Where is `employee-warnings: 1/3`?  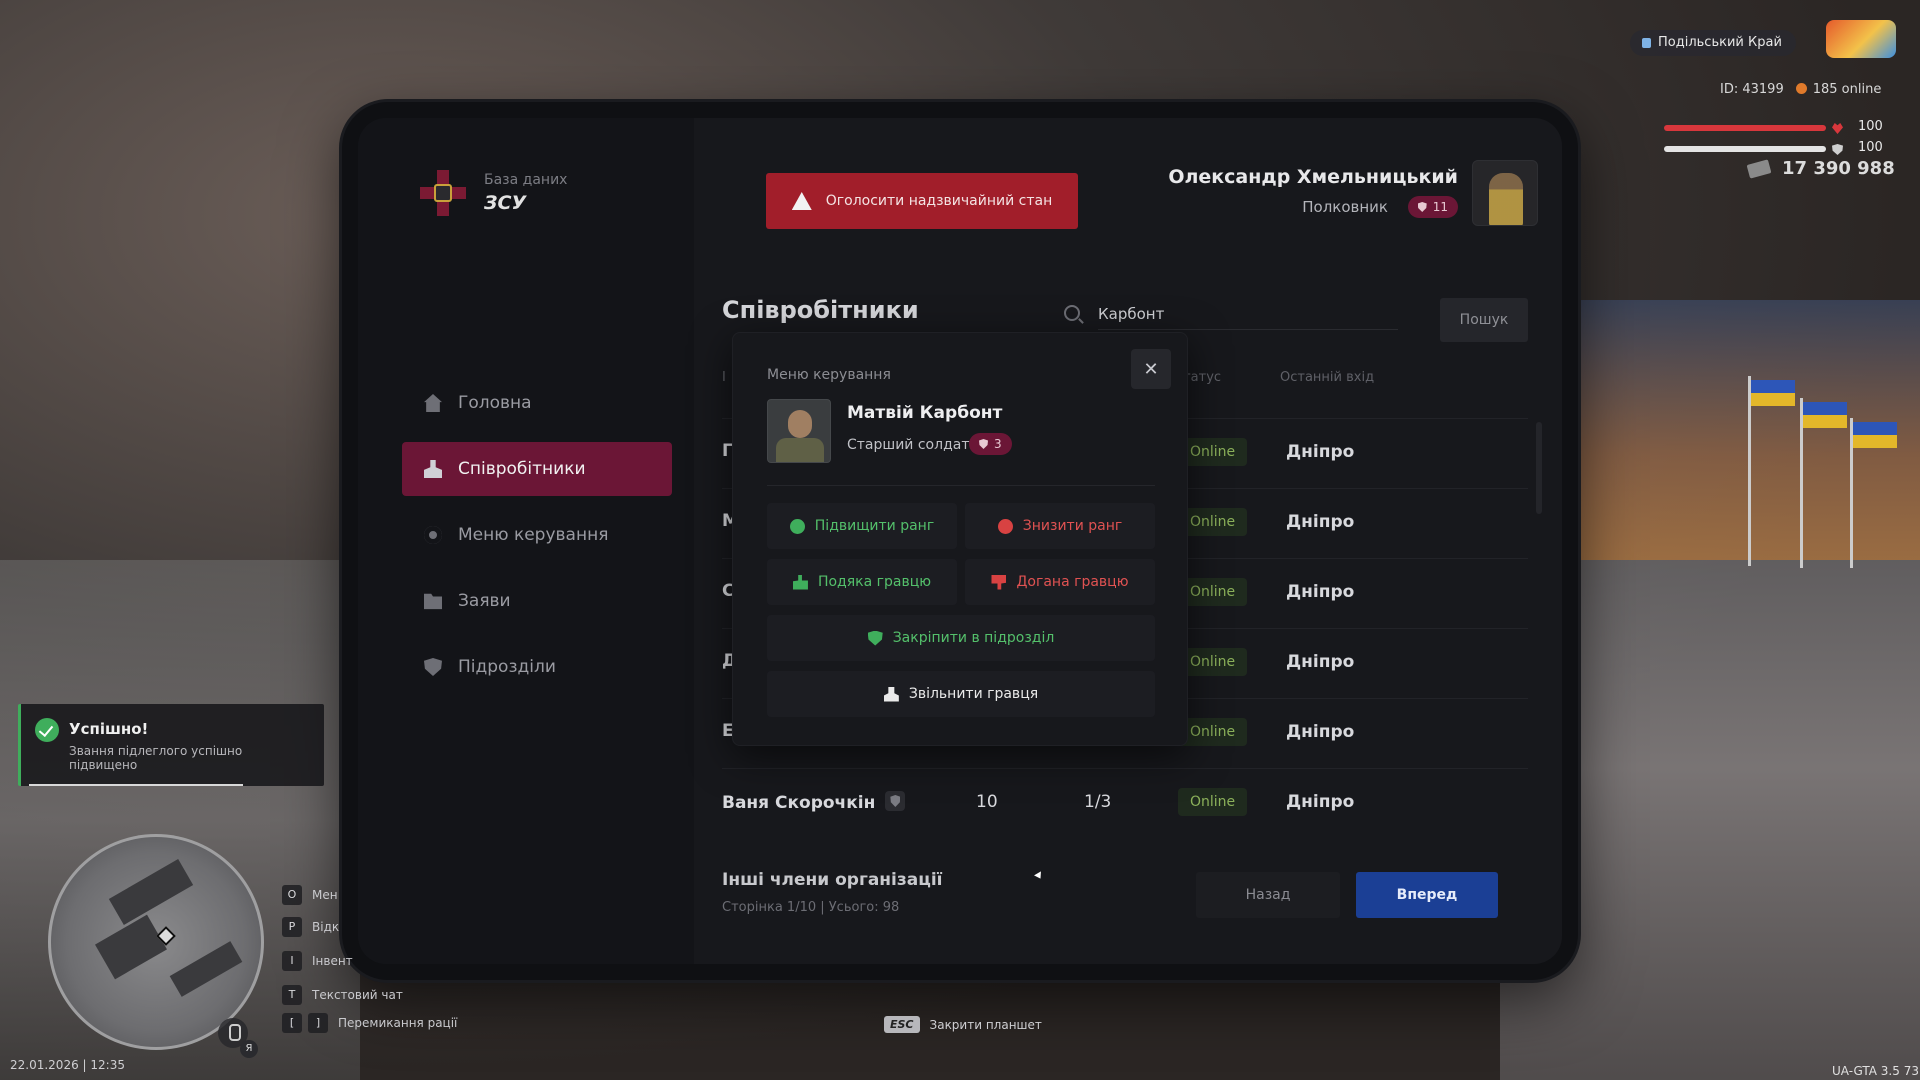
employee-warnings: 1/3 is located at coordinates (1098, 802).